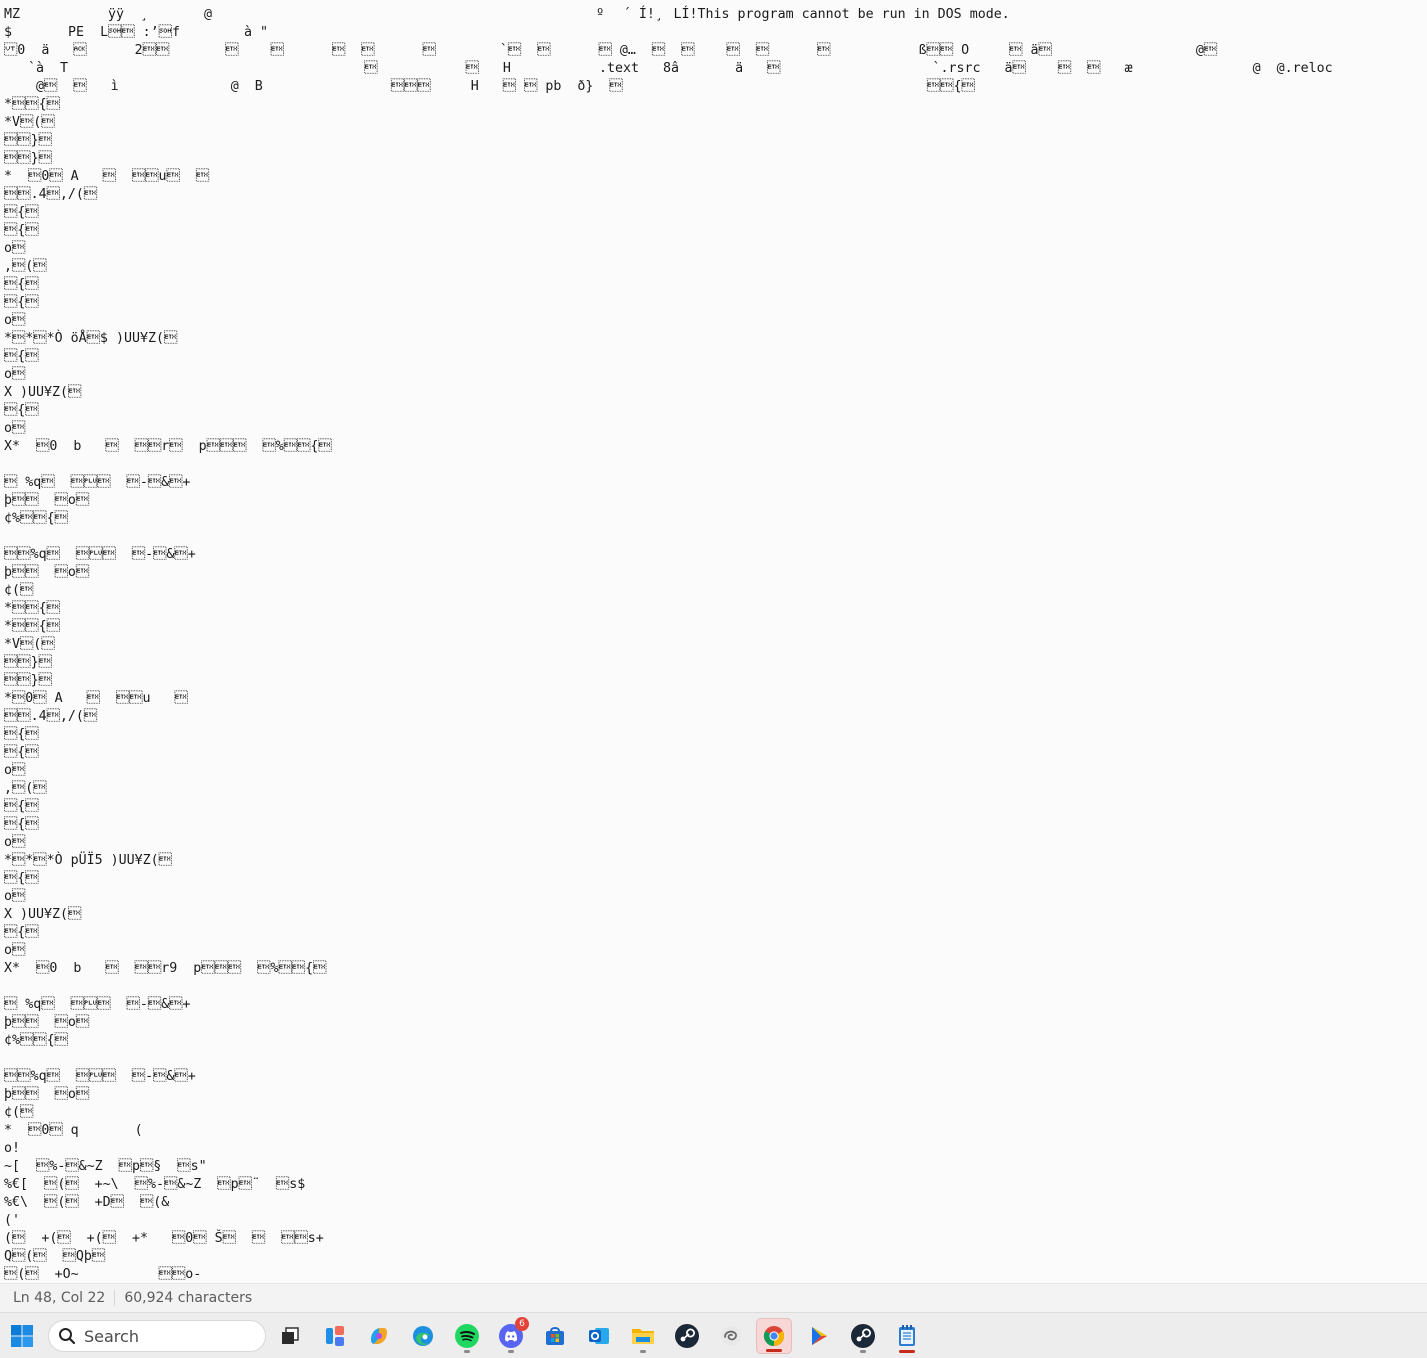 Image resolution: width=1427 pixels, height=1358 pixels. I want to click on edge-icon, so click(423, 1336).